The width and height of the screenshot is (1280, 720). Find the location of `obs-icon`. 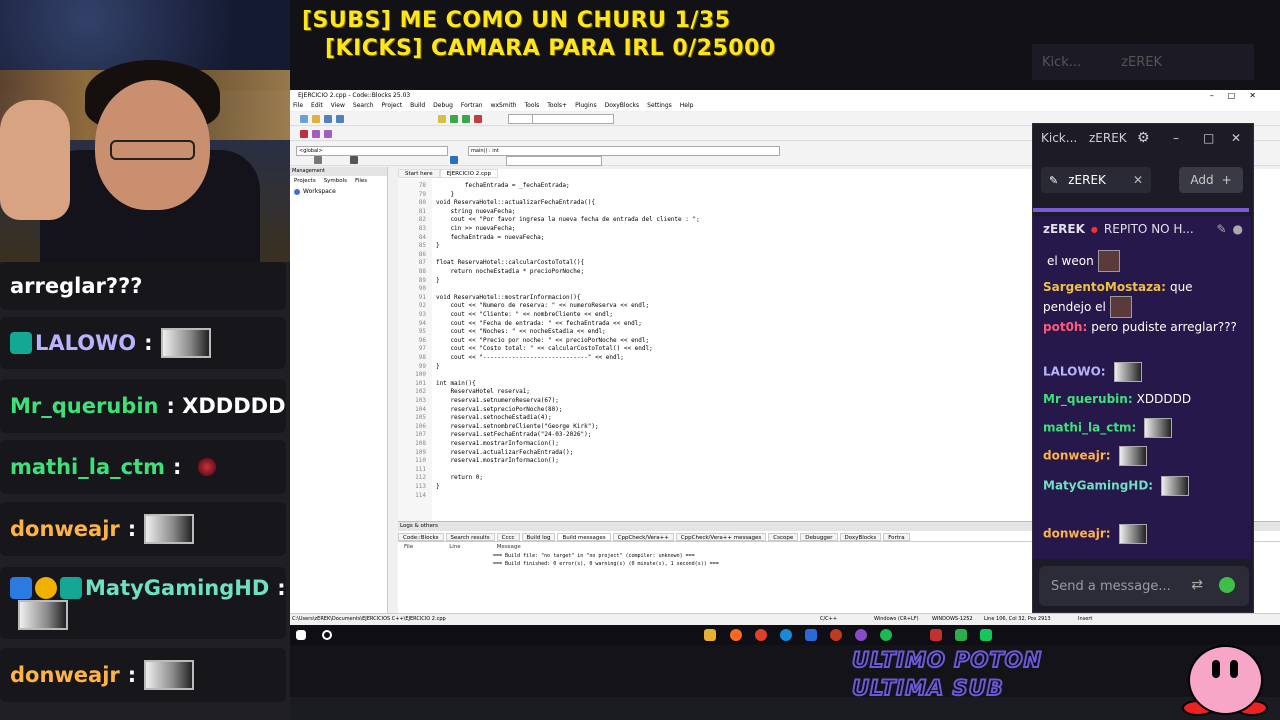

obs-icon is located at coordinates (861, 635).